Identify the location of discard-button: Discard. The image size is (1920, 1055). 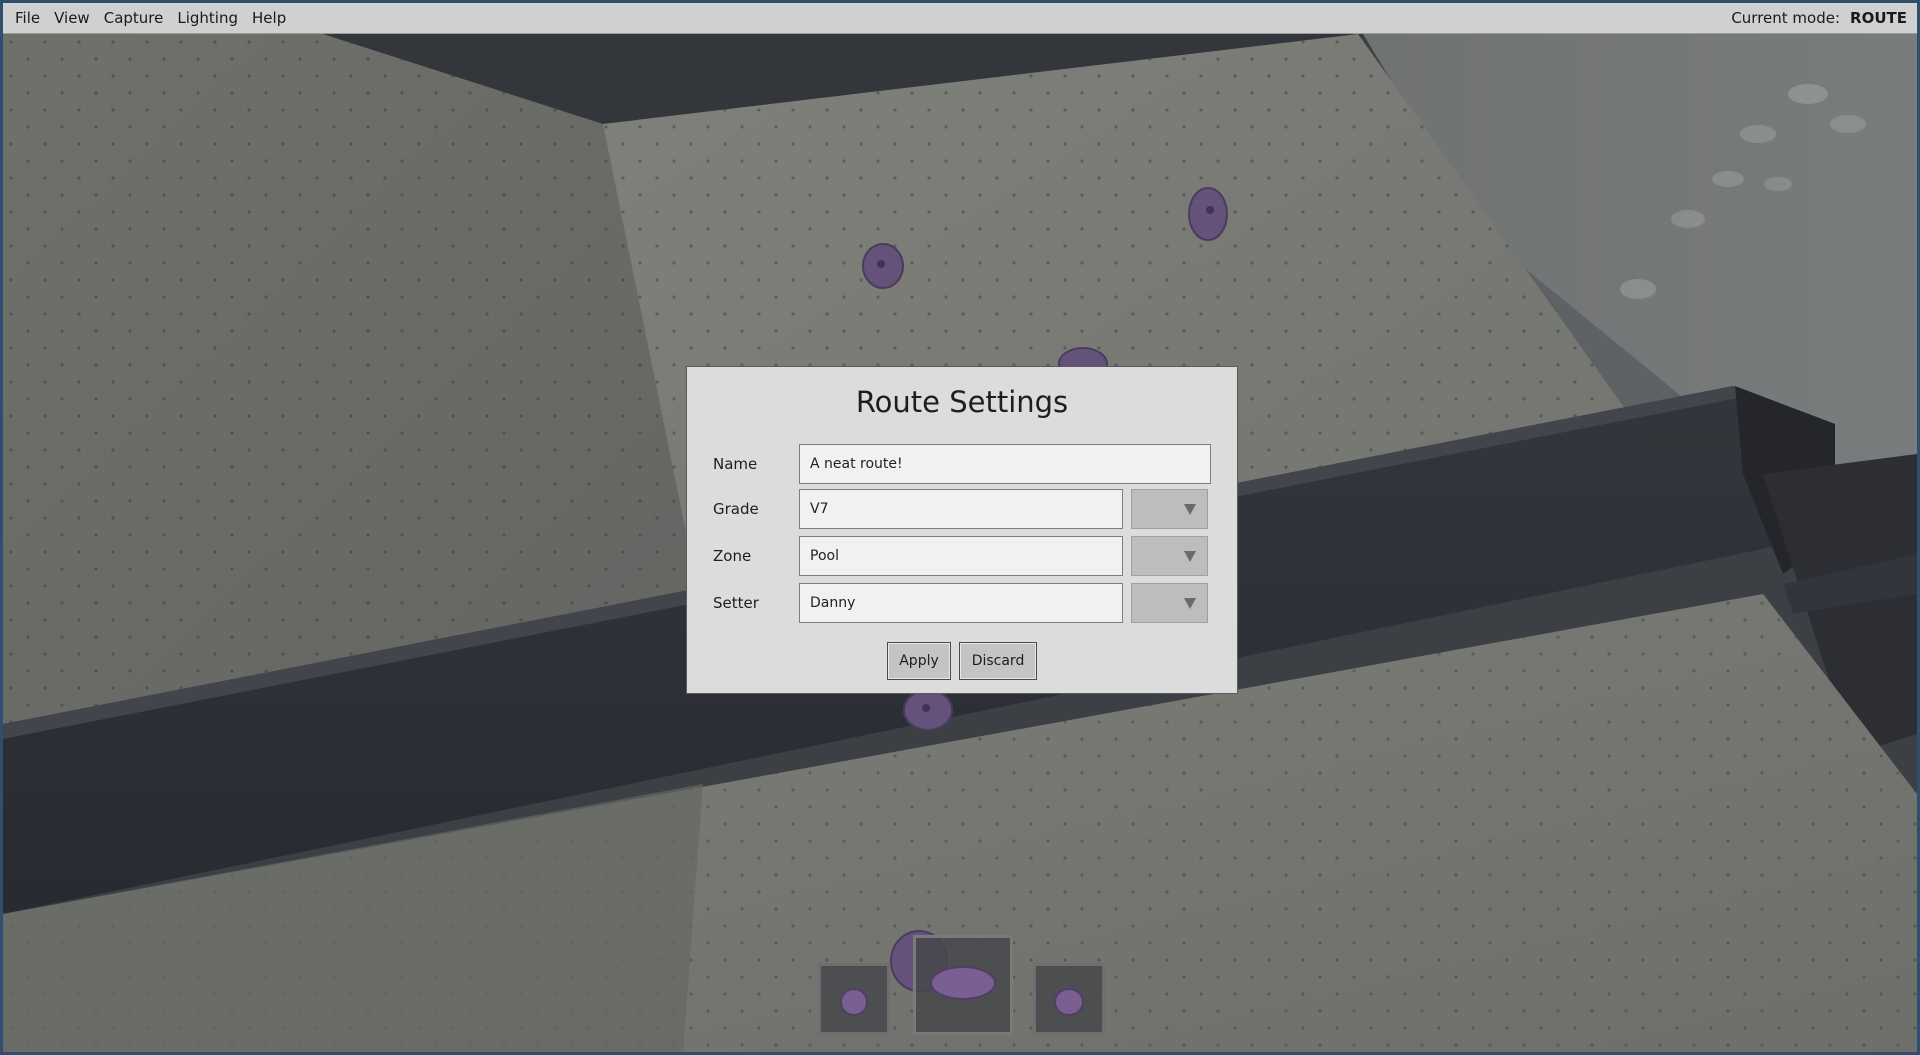
(998, 661).